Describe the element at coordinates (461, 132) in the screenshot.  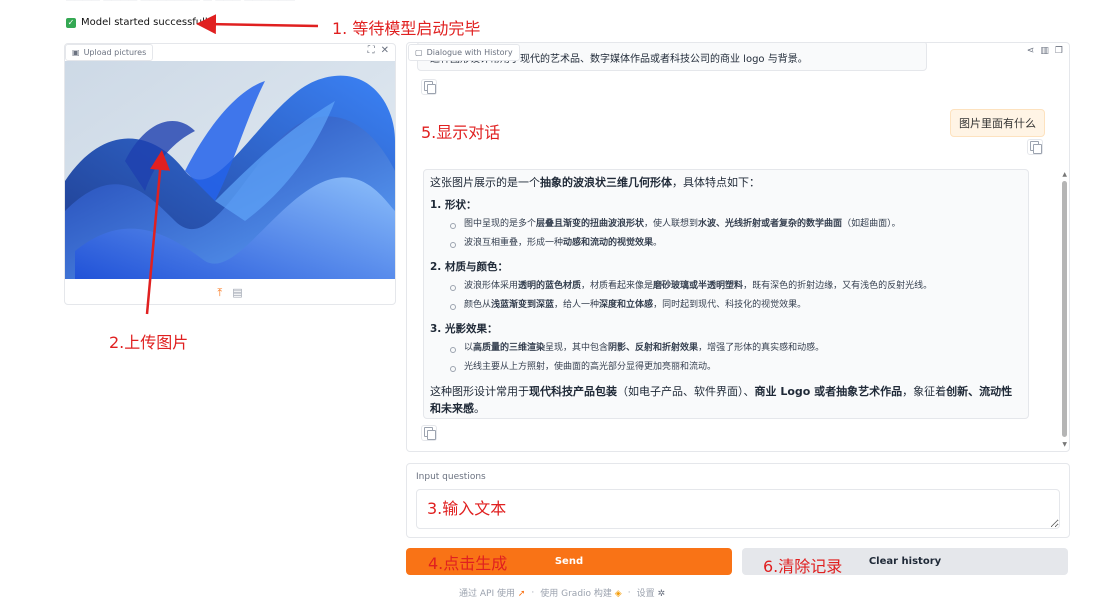
I see `annotation-5: 5.显示对话` at that location.